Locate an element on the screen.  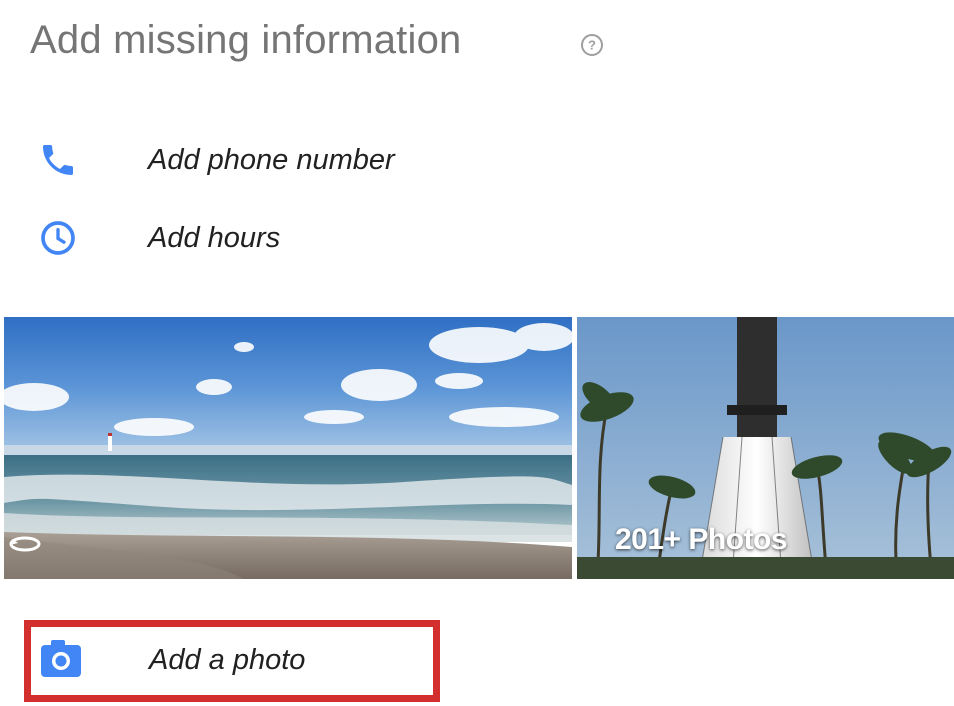
add-hours-row: Add hours is located at coordinates (158, 238).